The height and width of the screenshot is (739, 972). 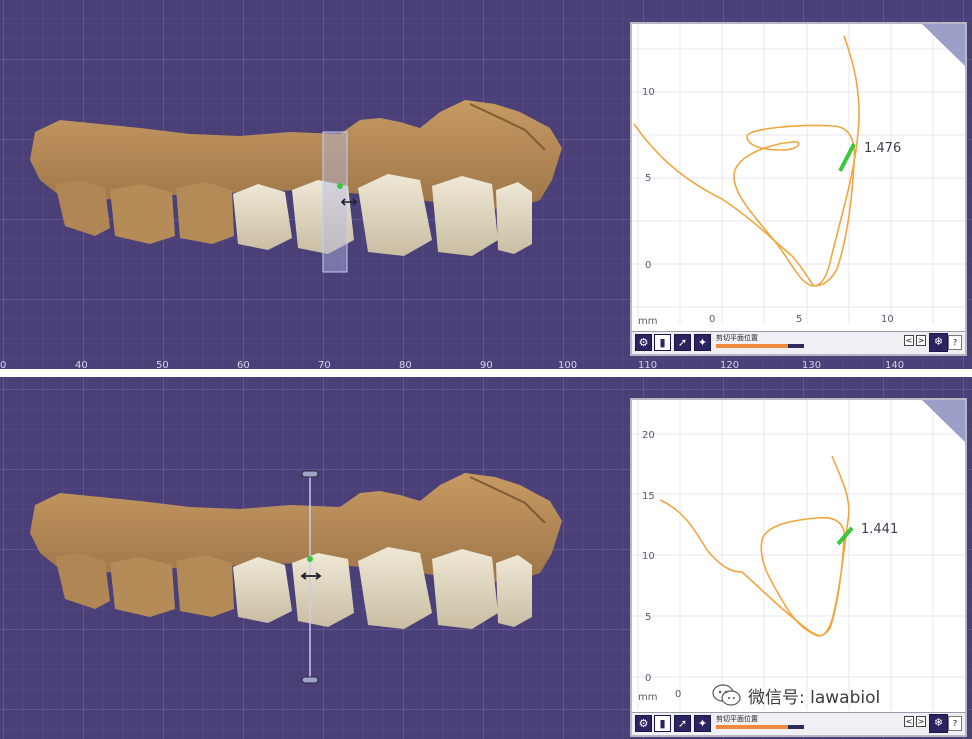 What do you see at coordinates (887, 319) in the screenshot?
I see `x-tick: 10` at bounding box center [887, 319].